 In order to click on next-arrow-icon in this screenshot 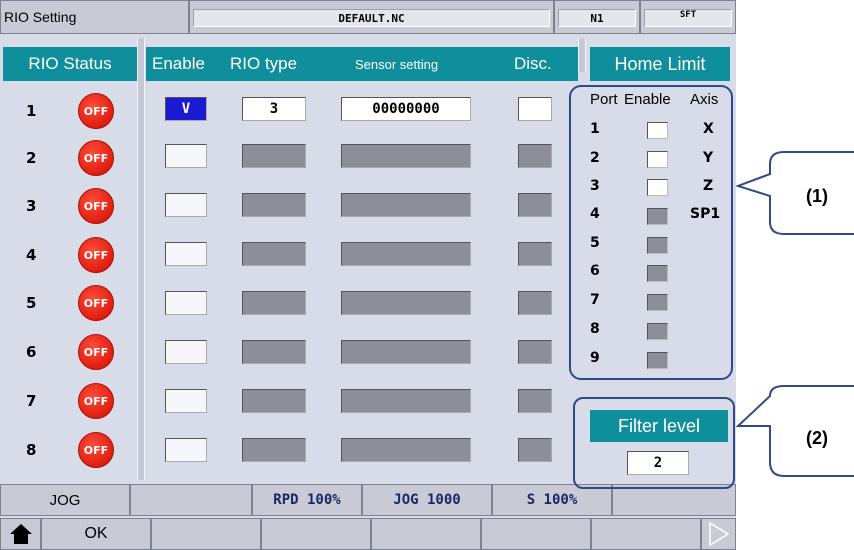, I will do `click(718, 534)`.